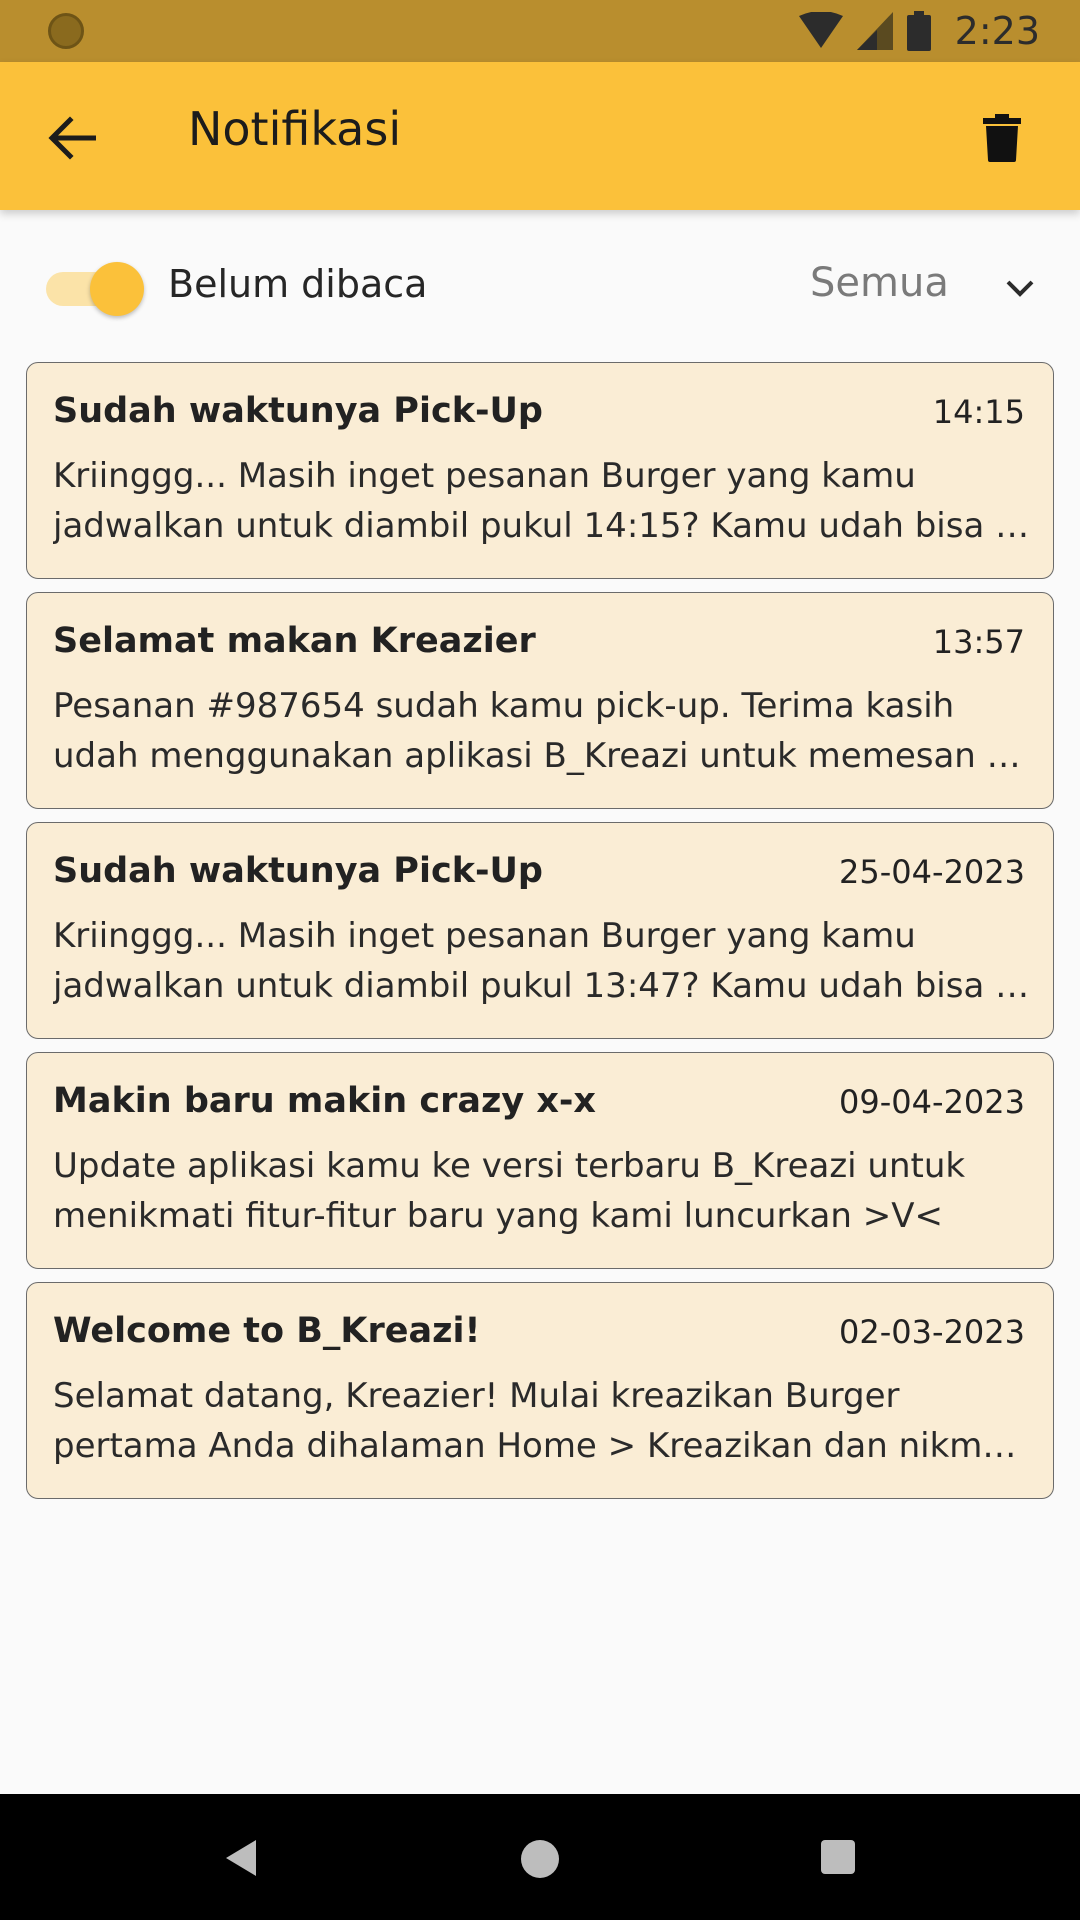 This screenshot has height=1920, width=1080. Describe the element at coordinates (540, 288) in the screenshot. I see `filter-row: Belum dibaca Semua` at that location.